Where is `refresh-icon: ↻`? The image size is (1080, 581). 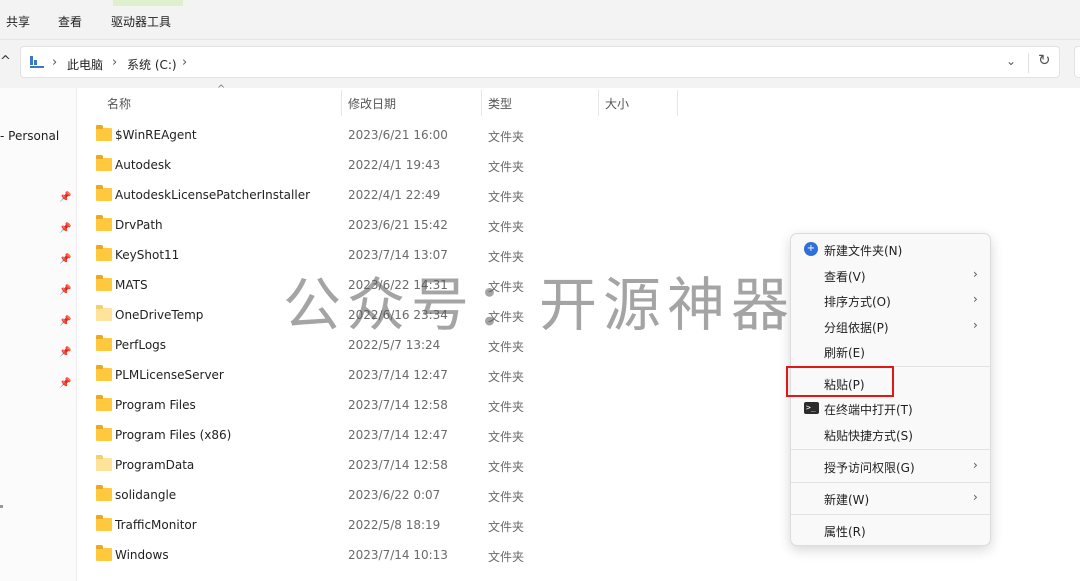
refresh-icon: ↻ is located at coordinates (1044, 60).